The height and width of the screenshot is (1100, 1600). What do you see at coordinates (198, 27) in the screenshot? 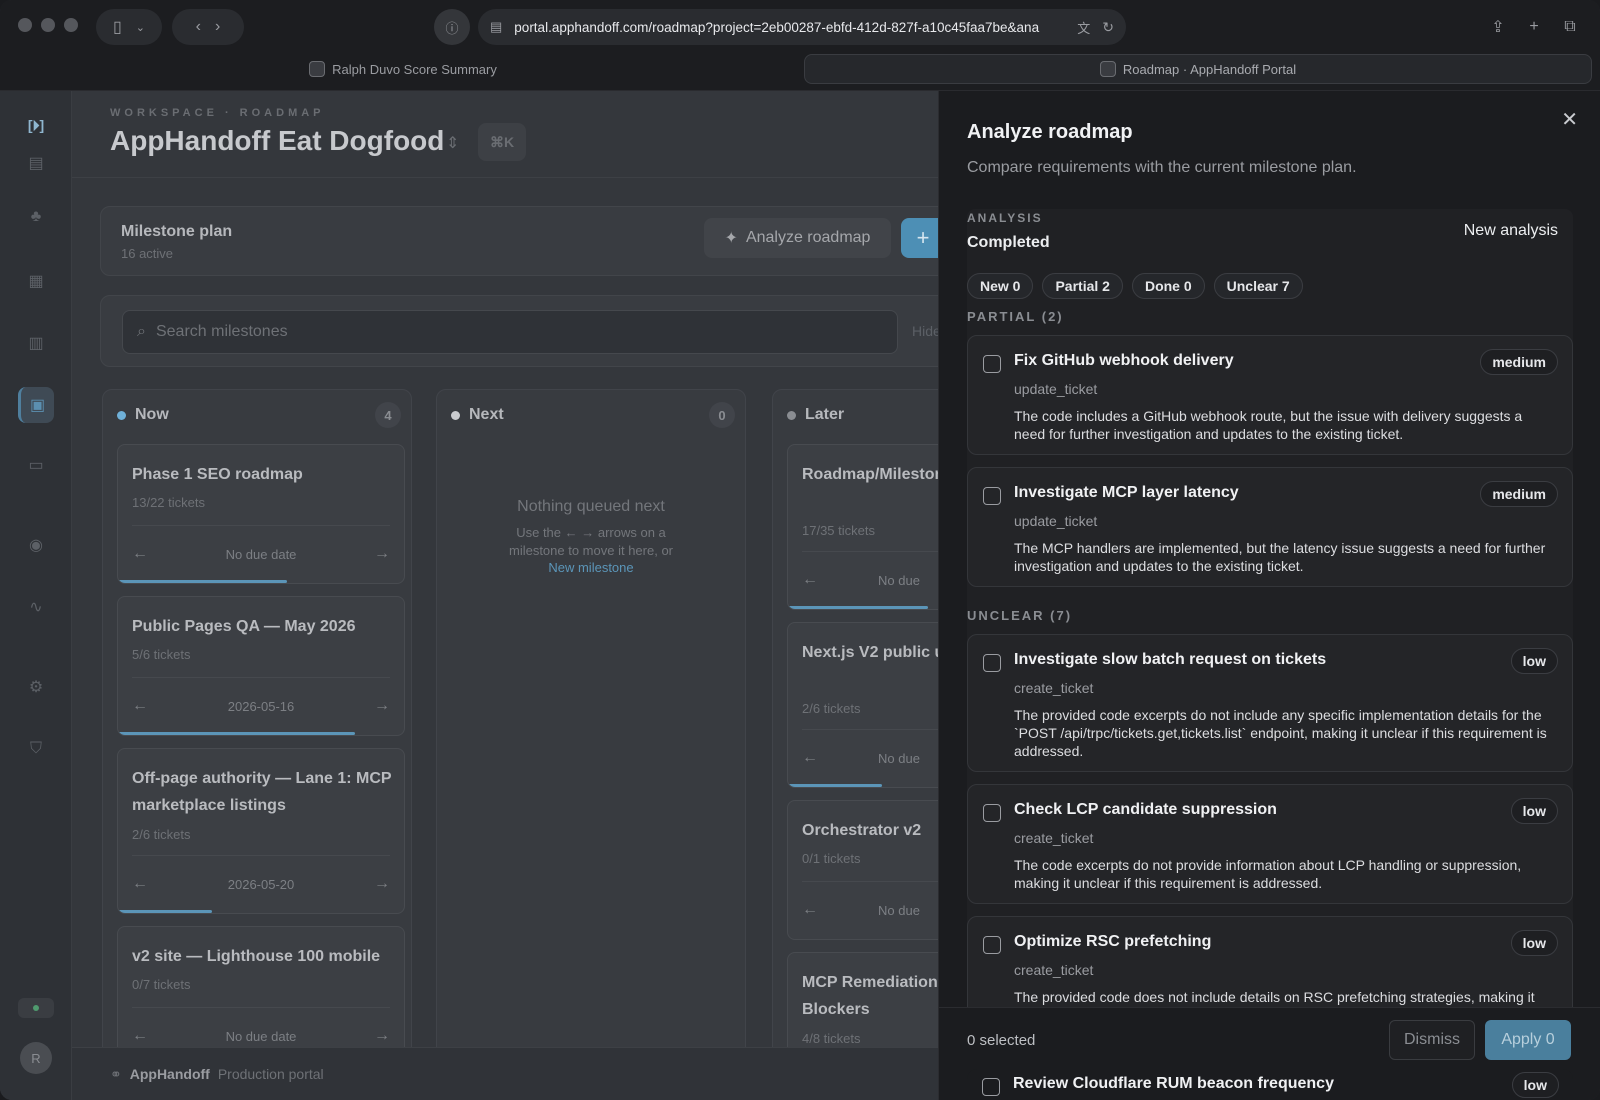
I see `back-button: ‹` at bounding box center [198, 27].